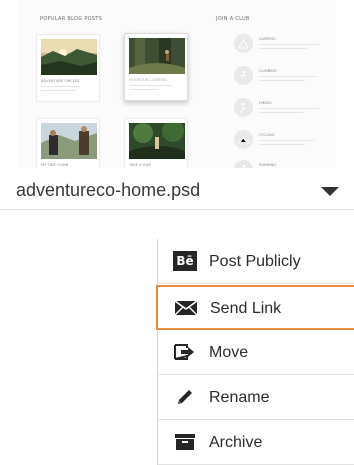  I want to click on club-item: HIKING, so click(284, 109).